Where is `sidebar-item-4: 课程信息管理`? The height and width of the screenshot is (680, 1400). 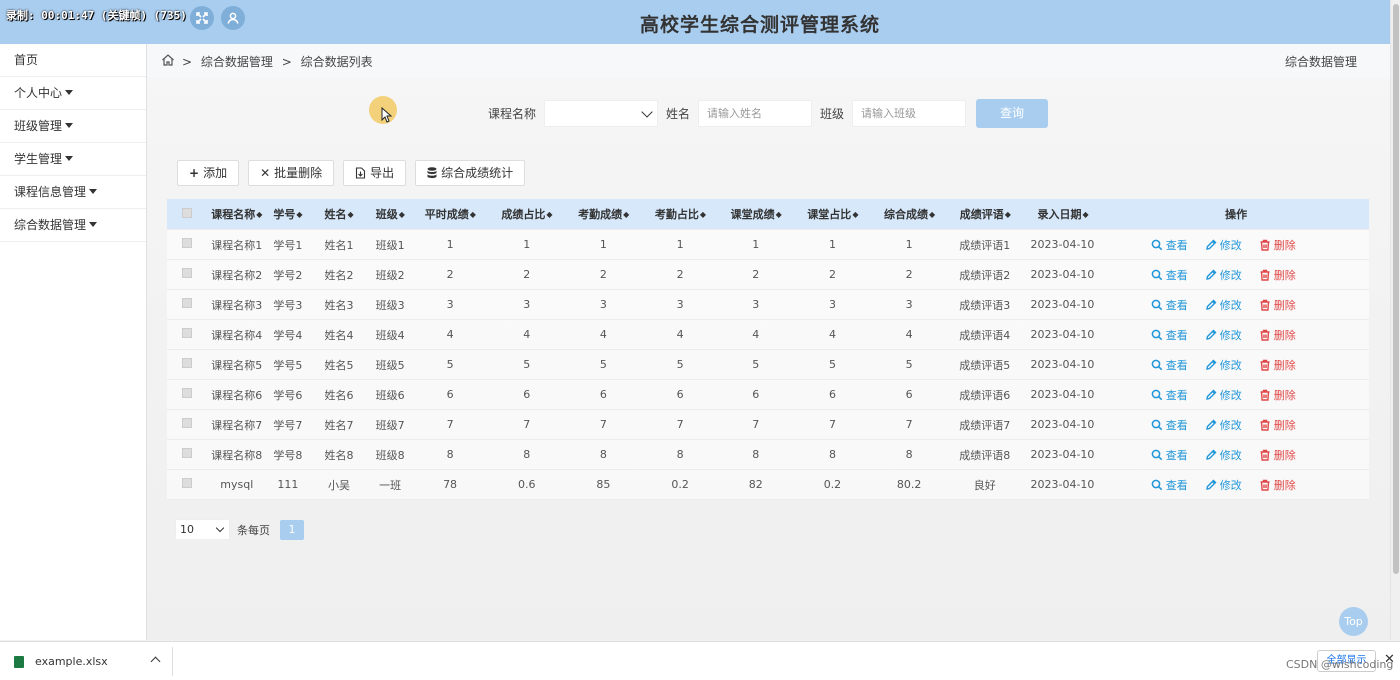 sidebar-item-4: 课程信息管理 is located at coordinates (73, 192).